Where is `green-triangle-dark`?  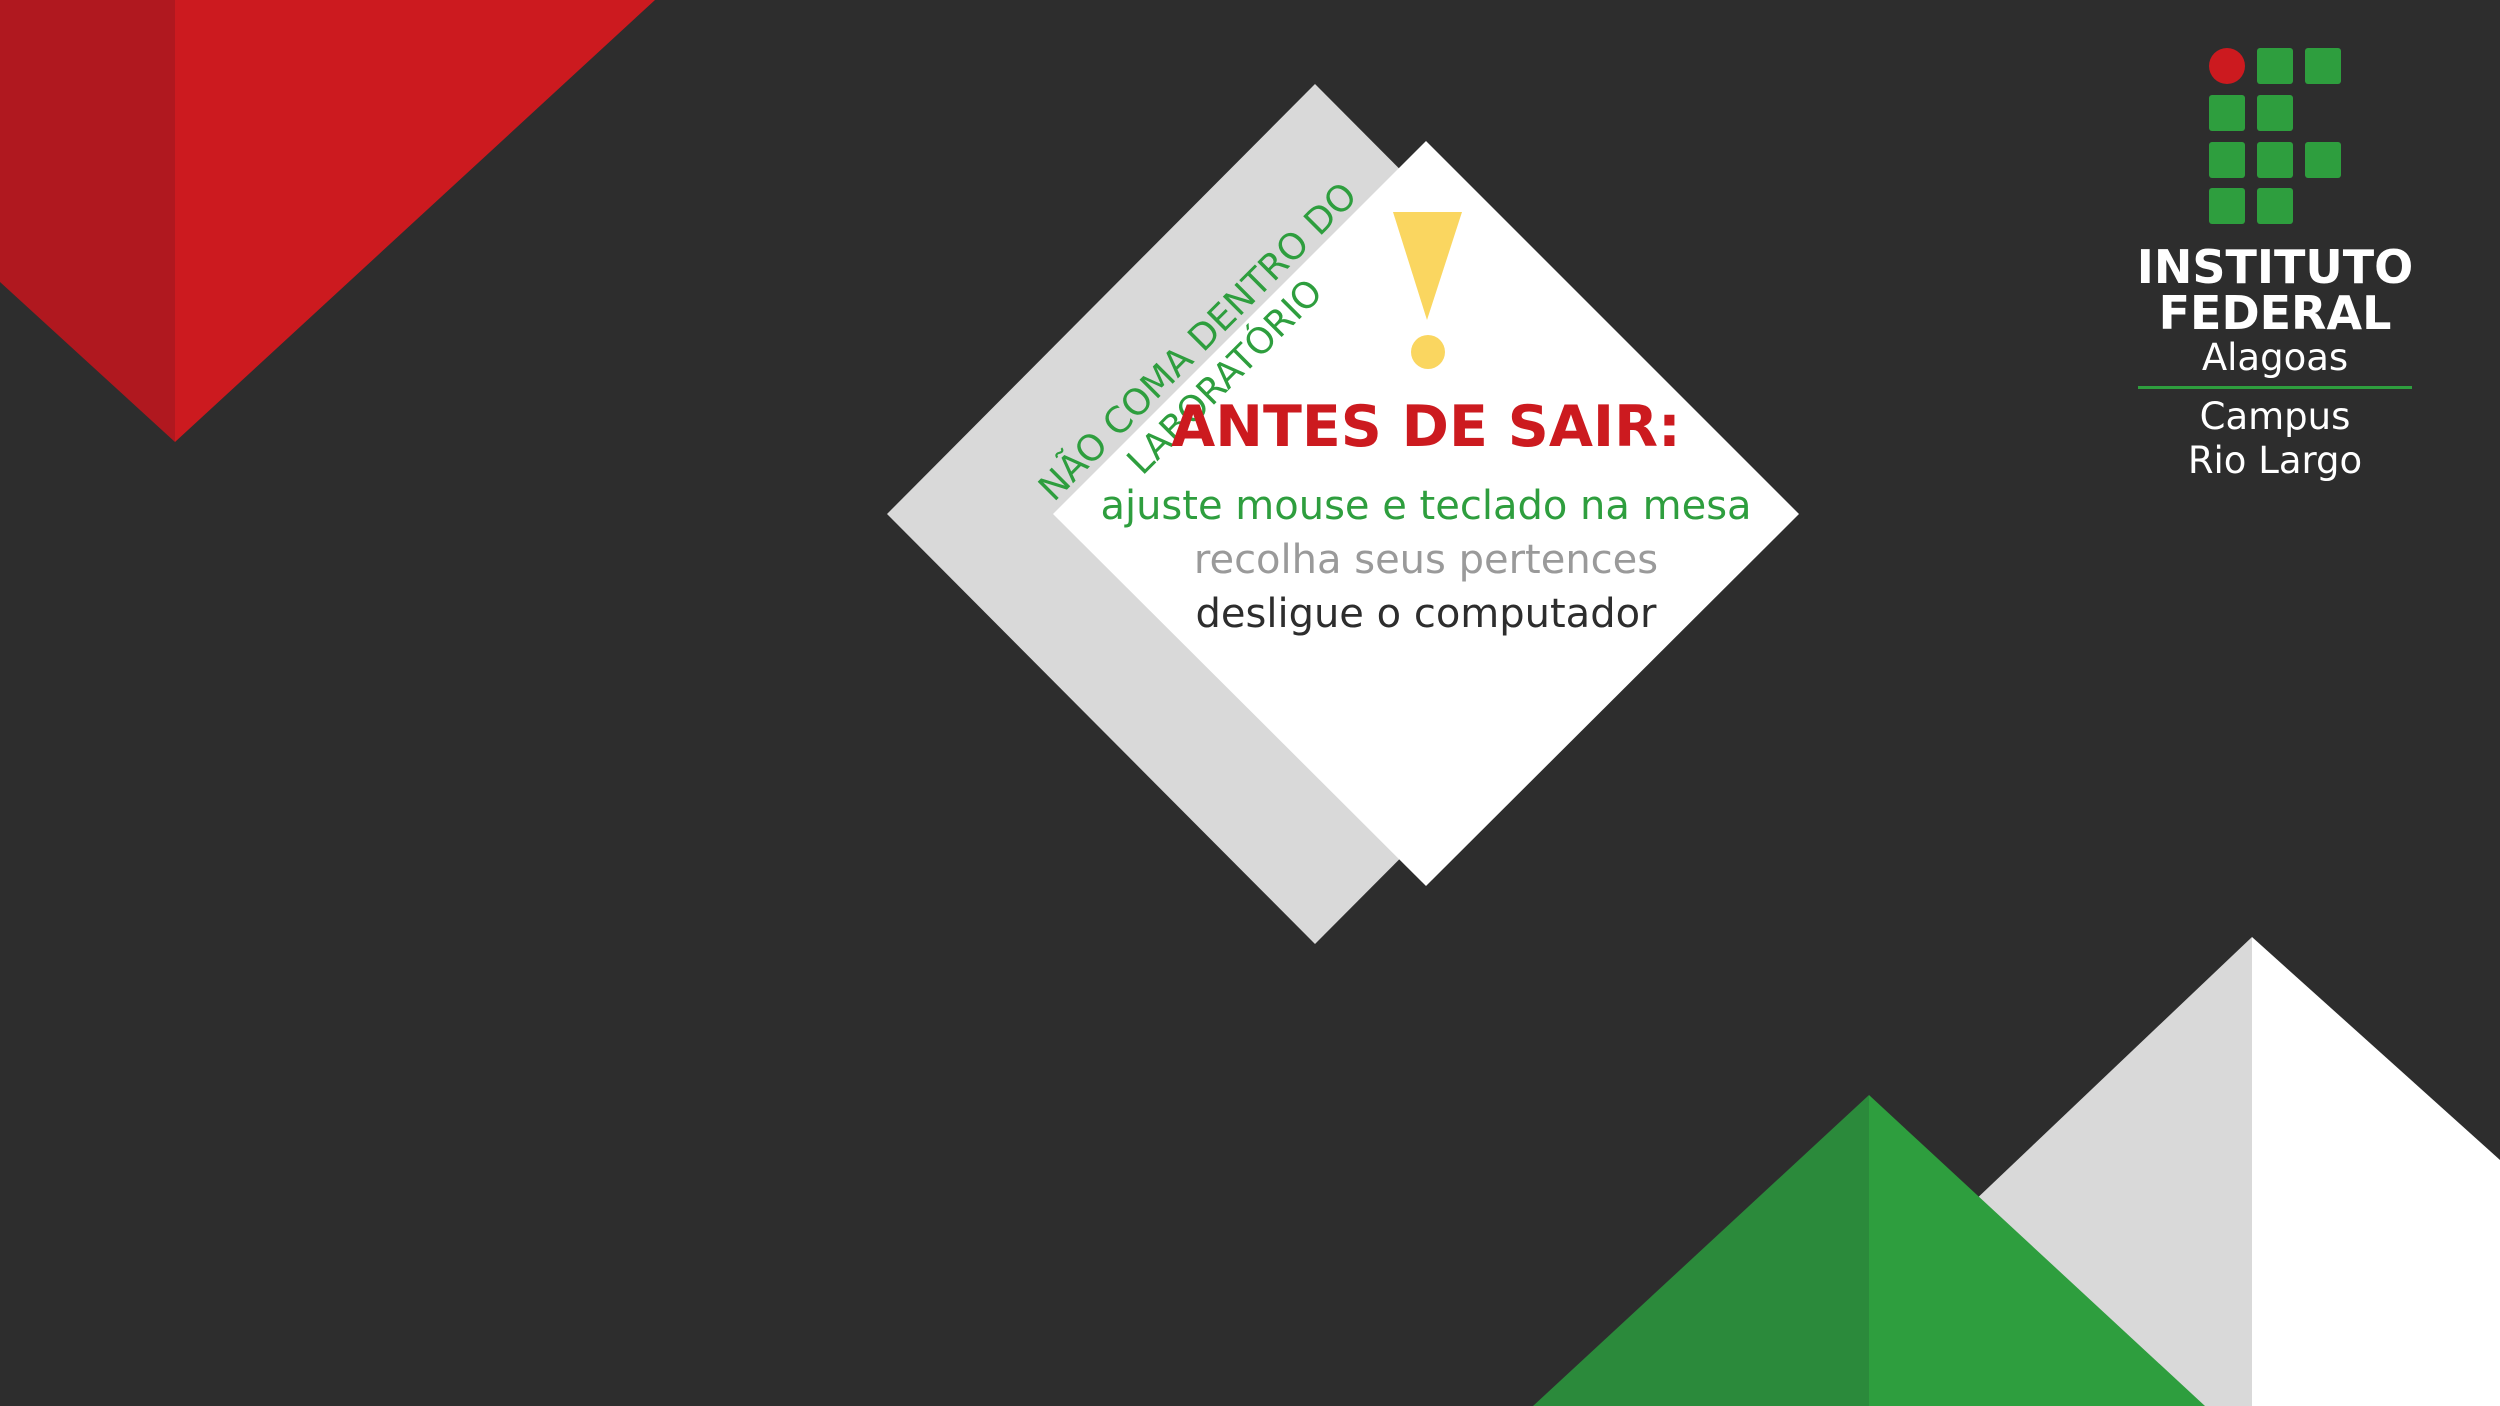 green-triangle-dark is located at coordinates (1701, 1250).